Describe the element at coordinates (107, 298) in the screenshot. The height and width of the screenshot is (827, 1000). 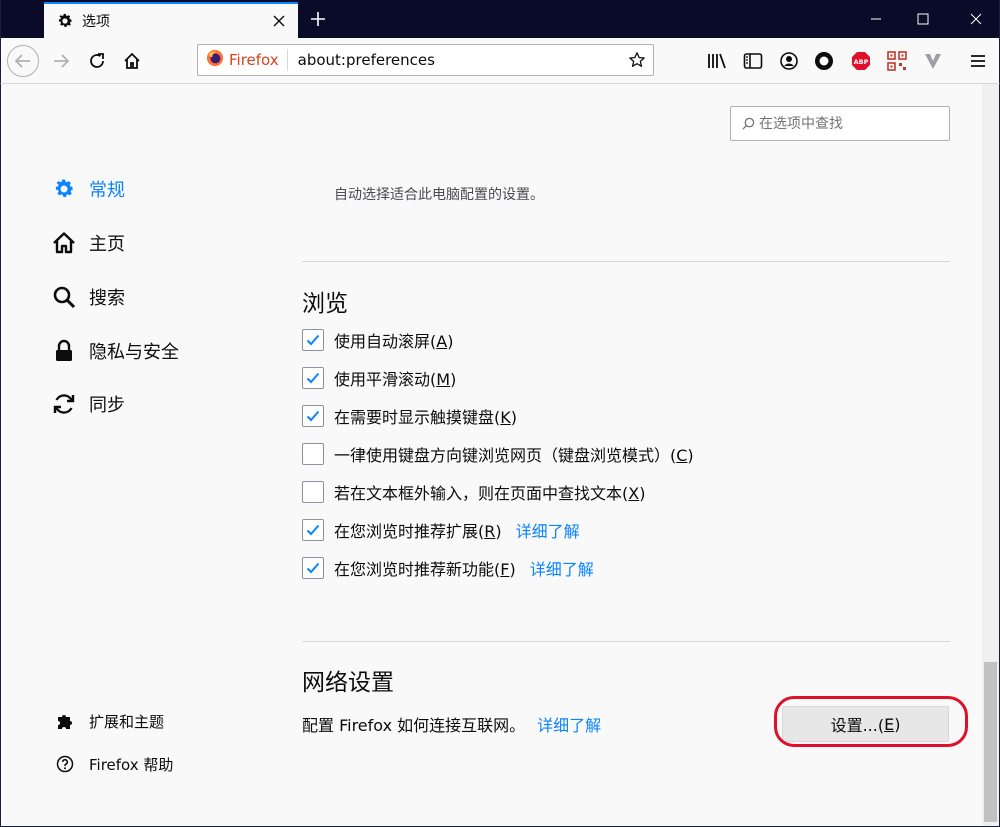
I see `category-search-label: 搜索` at that location.